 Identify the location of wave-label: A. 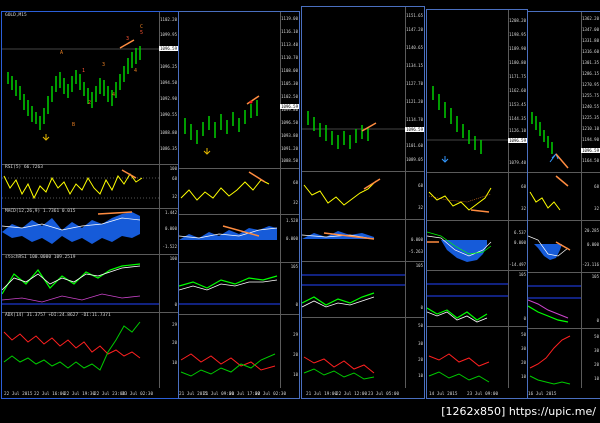
(62, 53).